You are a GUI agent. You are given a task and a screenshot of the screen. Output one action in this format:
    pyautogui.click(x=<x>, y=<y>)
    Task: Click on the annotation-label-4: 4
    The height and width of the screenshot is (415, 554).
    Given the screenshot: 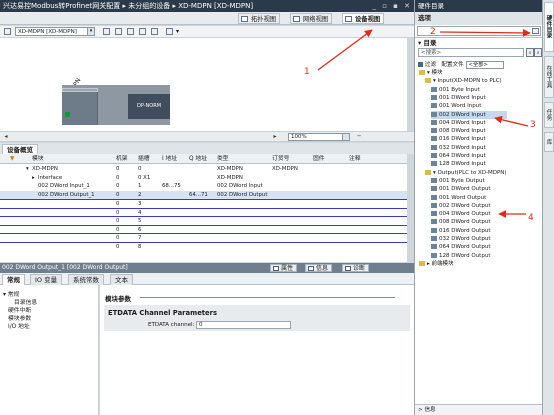 What is the action you would take?
    pyautogui.click(x=531, y=218)
    